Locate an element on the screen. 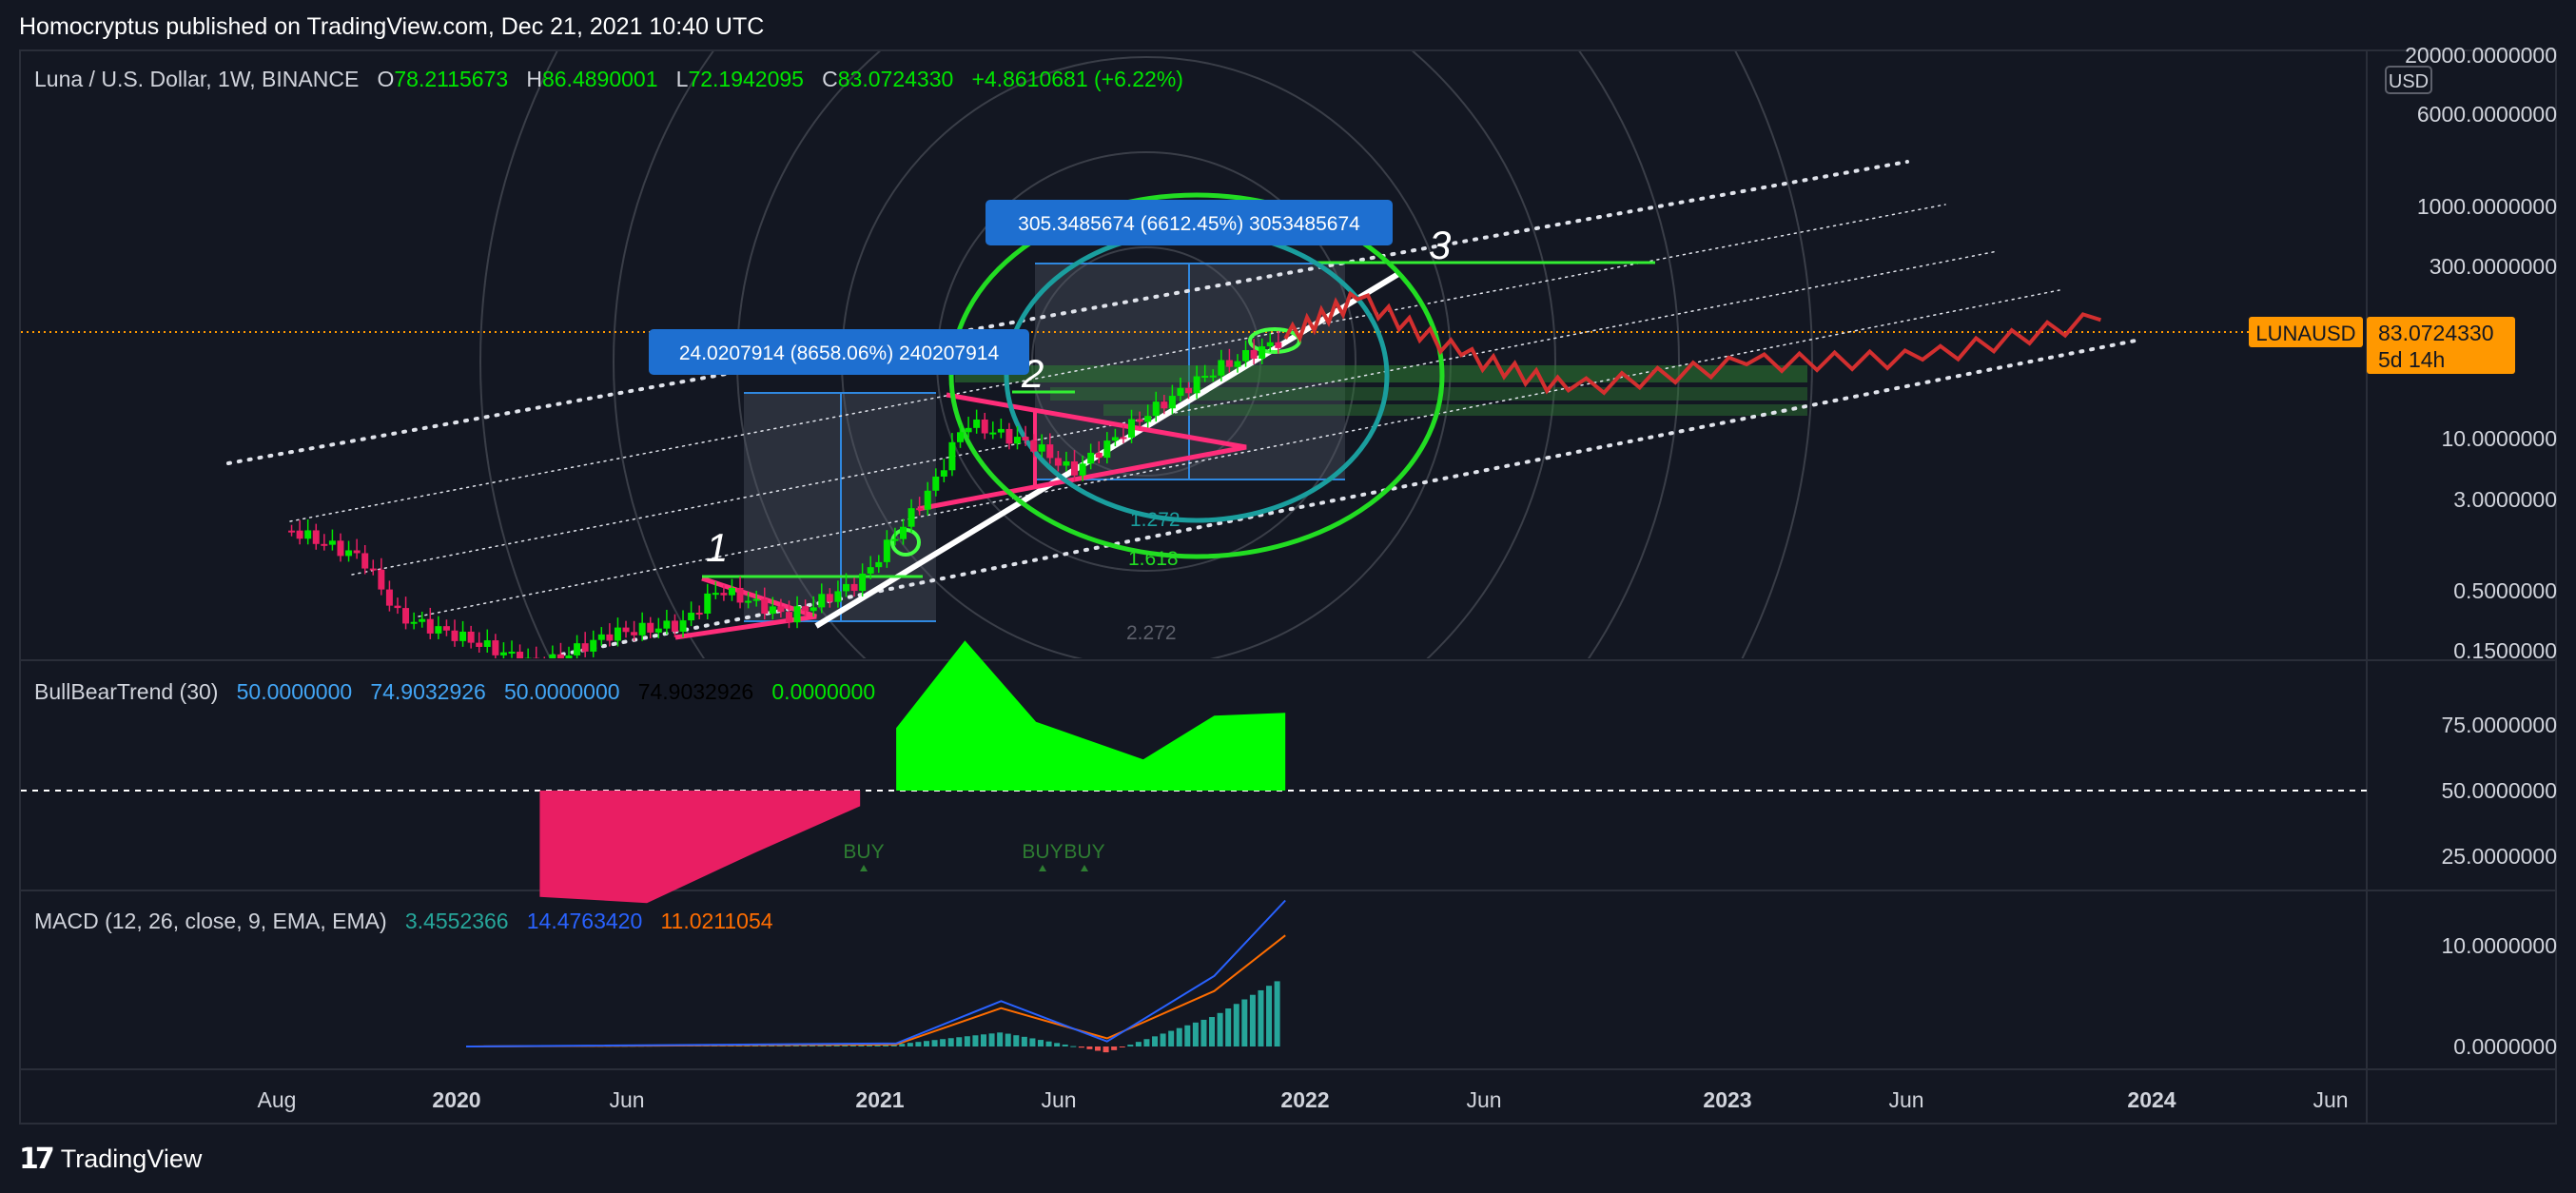  macd-value: 14.4763420 is located at coordinates (584, 921).